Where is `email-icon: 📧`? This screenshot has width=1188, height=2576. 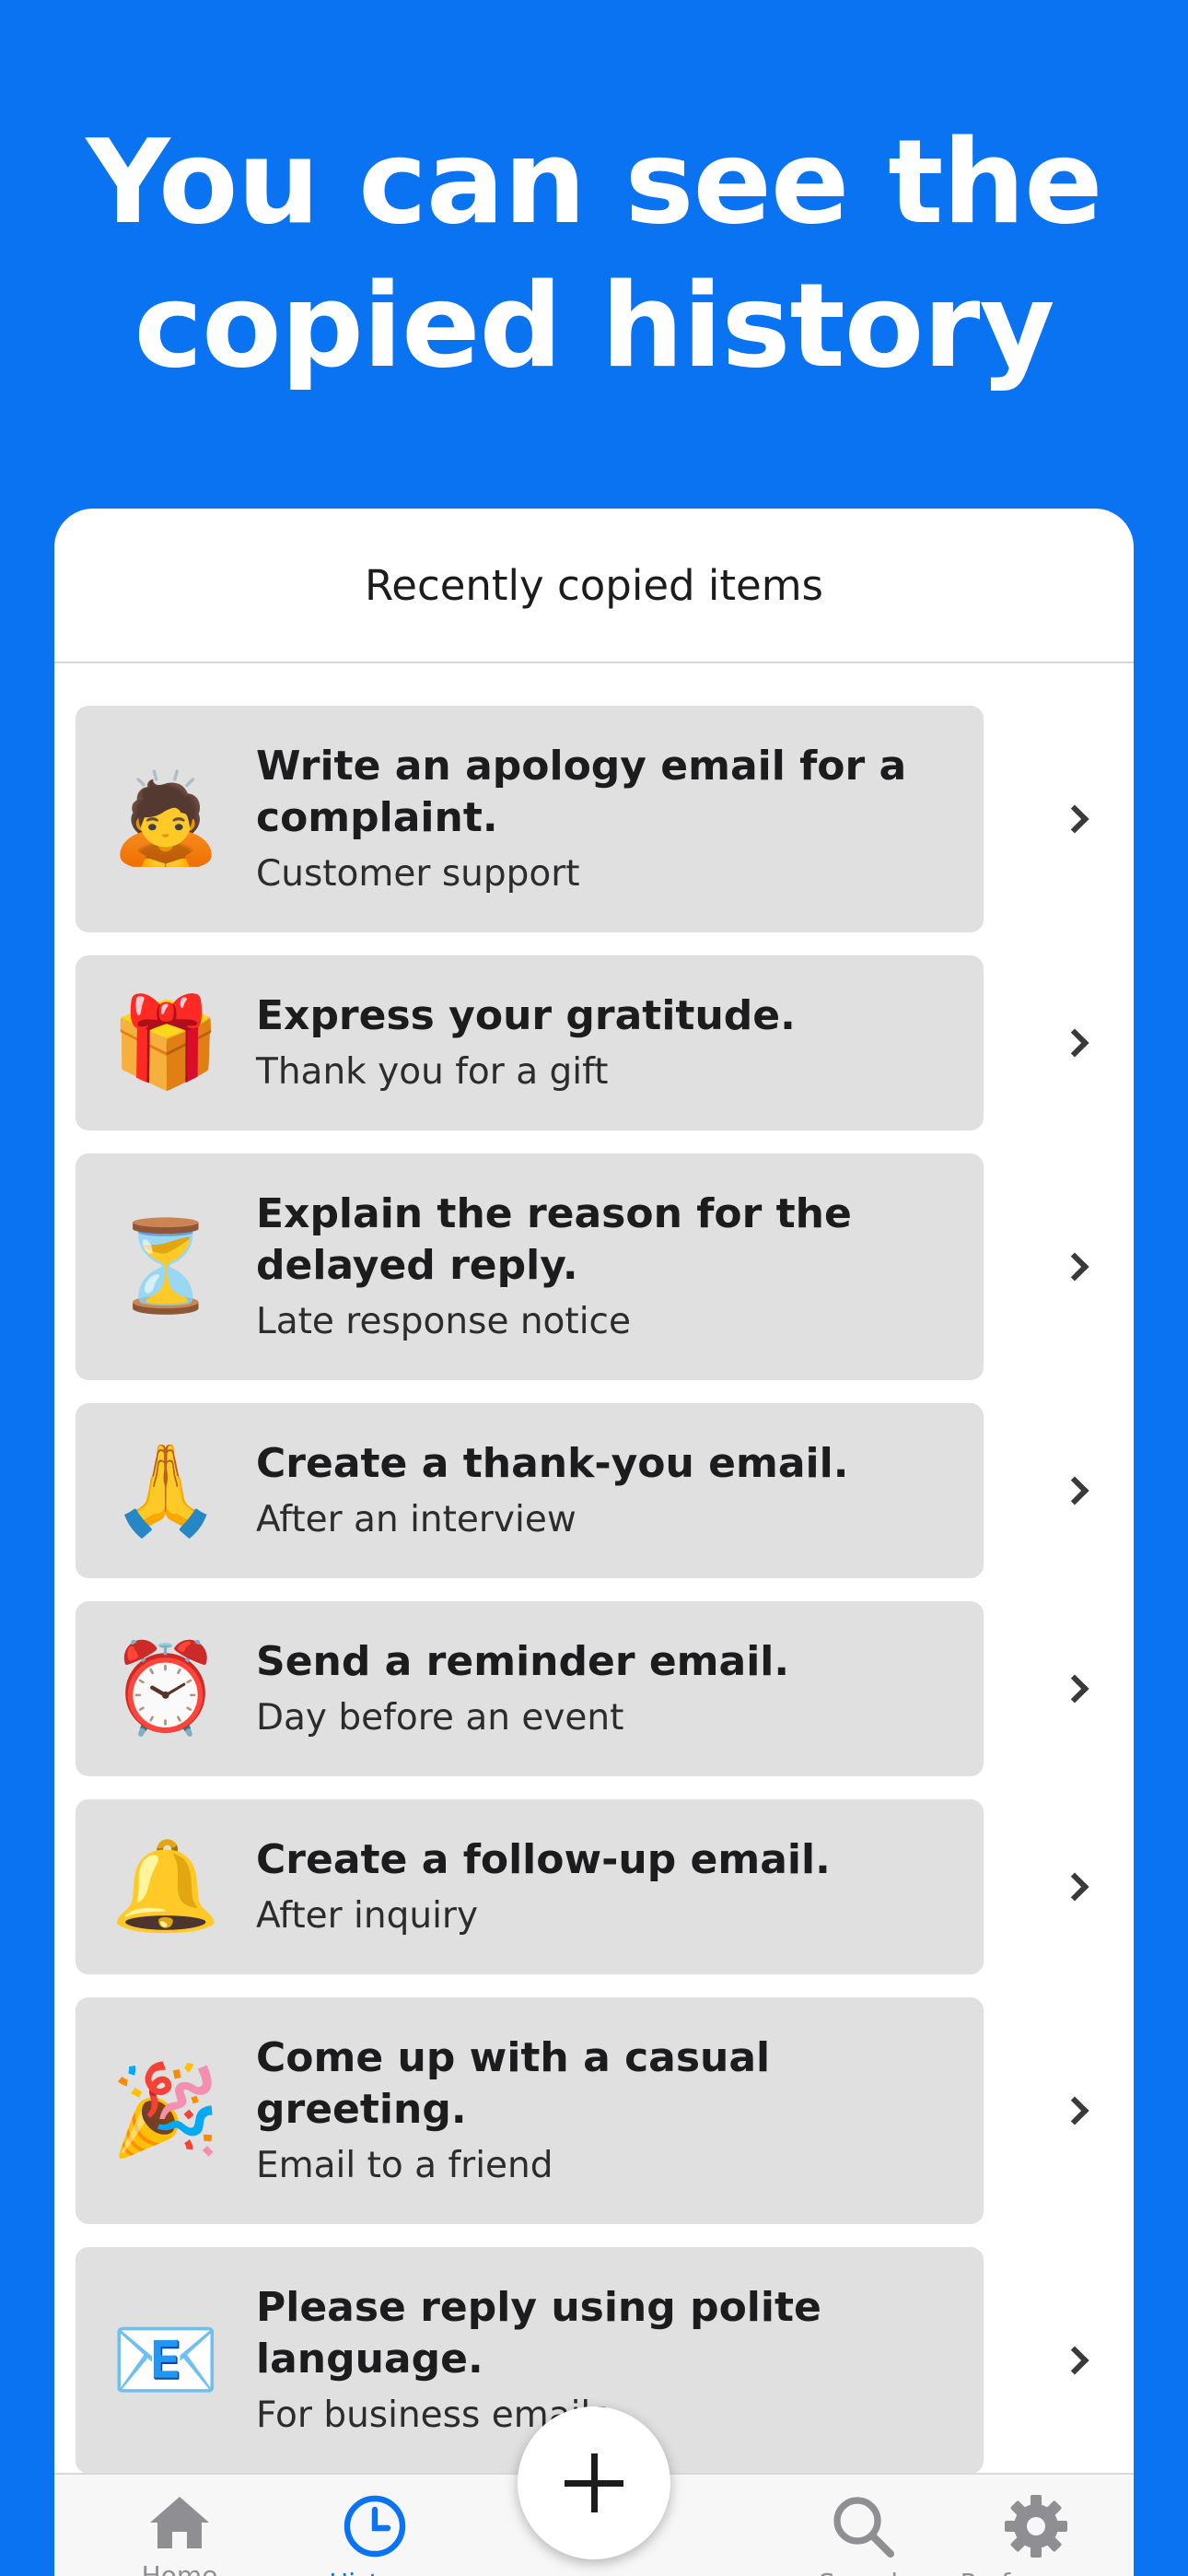 email-icon: 📧 is located at coordinates (166, 2360).